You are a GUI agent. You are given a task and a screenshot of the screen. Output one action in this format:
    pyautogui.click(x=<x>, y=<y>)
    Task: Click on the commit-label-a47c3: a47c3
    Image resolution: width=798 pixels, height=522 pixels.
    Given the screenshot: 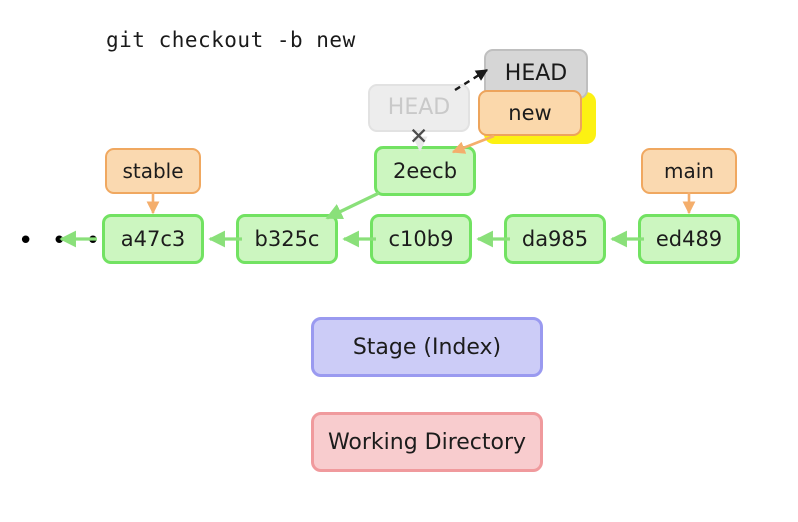 What is the action you would take?
    pyautogui.click(x=153, y=238)
    